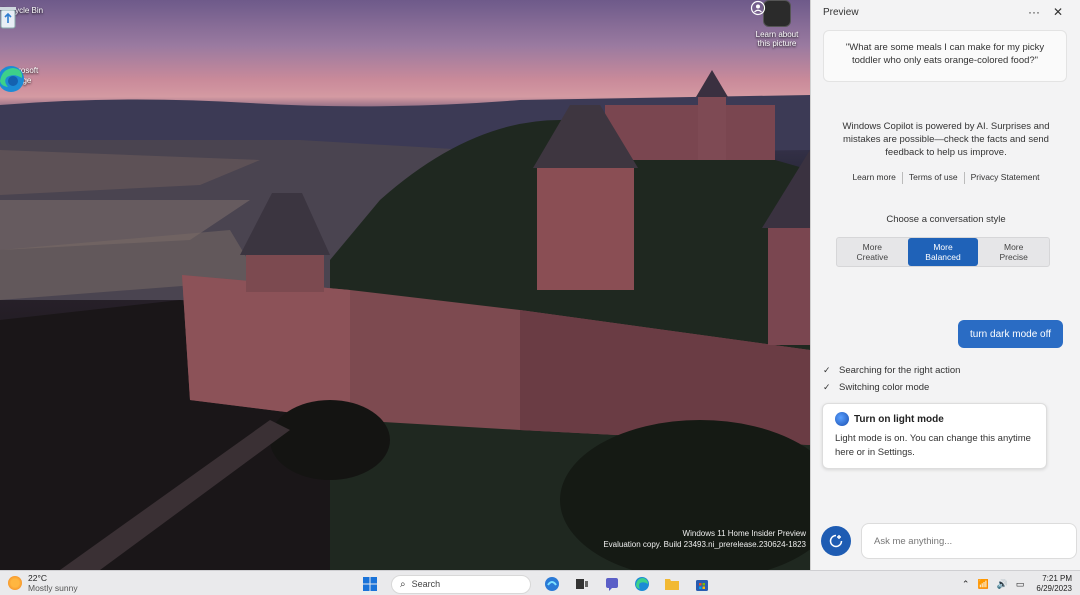 This screenshot has height=595, width=1080. I want to click on panel-title: Preview, so click(841, 12).